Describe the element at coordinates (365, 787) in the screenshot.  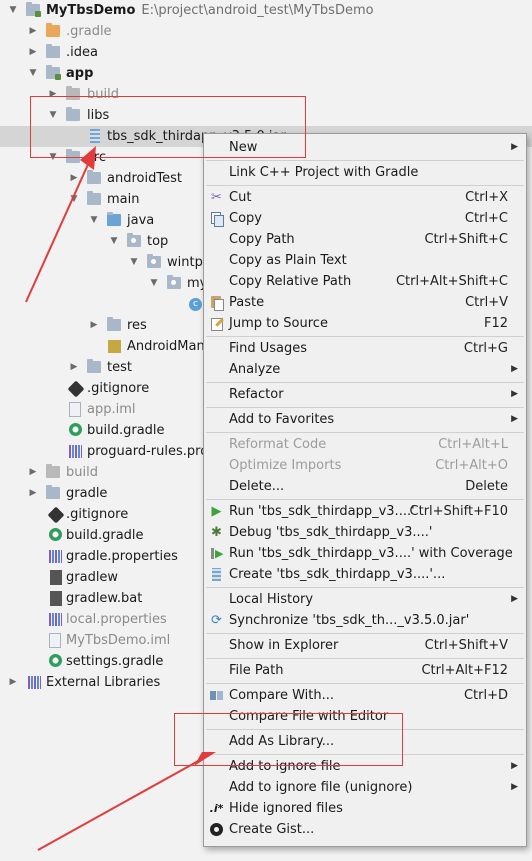
I see `menu-item-add-to-ignore-unignore: Add to ignore file (unignore) ▶` at that location.